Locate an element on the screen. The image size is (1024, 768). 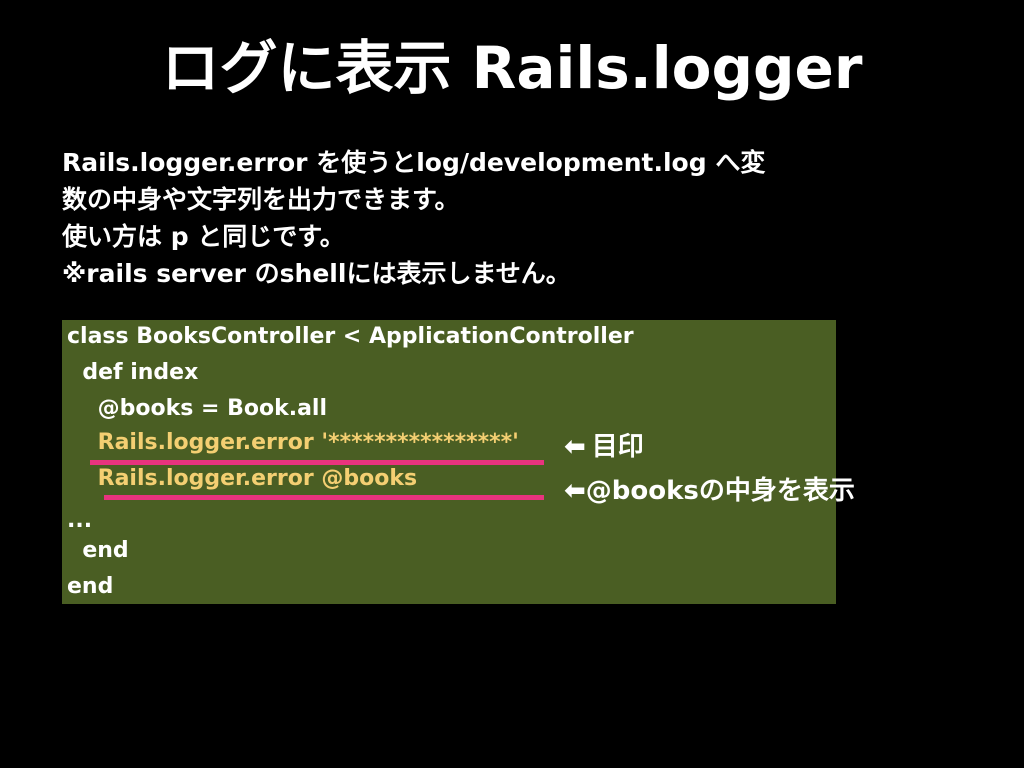
marker-label: 目印 is located at coordinates (617, 447).